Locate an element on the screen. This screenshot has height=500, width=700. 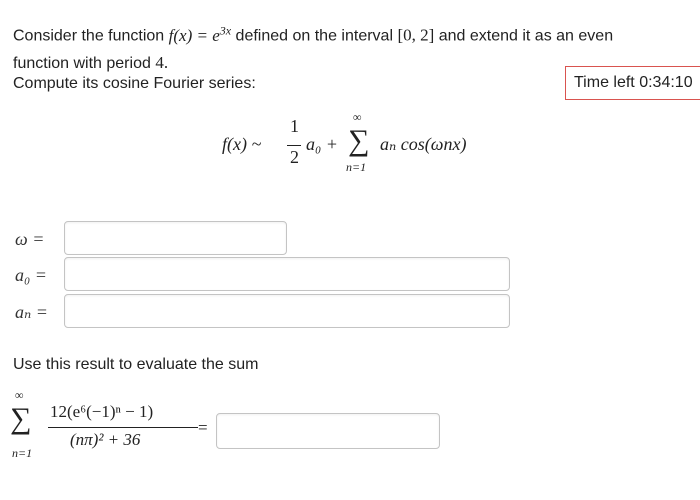
prompt-text-4: function with period is located at coordinates (82, 63).